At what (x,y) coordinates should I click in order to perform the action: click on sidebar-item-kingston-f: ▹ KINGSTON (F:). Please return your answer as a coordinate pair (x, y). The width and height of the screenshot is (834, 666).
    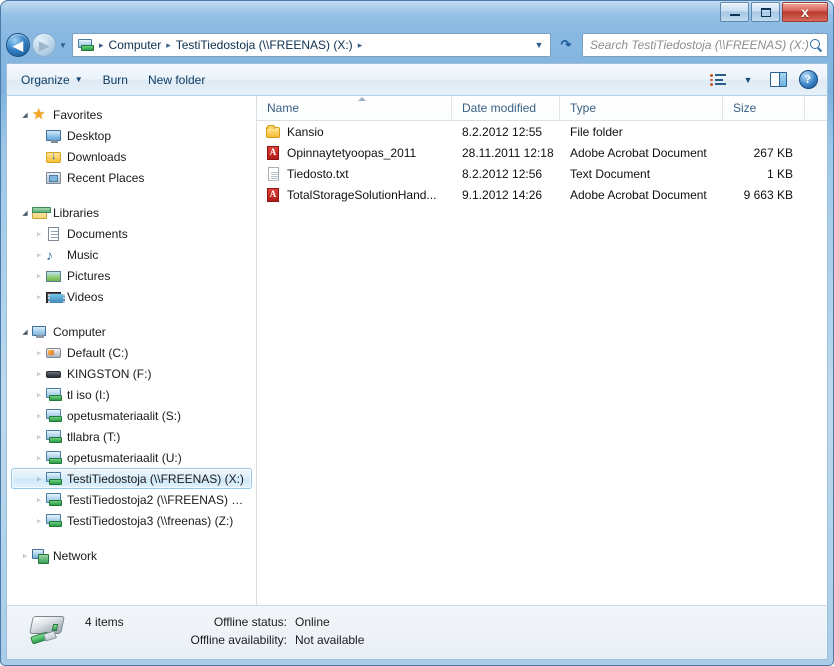
    Looking at the image, I should click on (131, 373).